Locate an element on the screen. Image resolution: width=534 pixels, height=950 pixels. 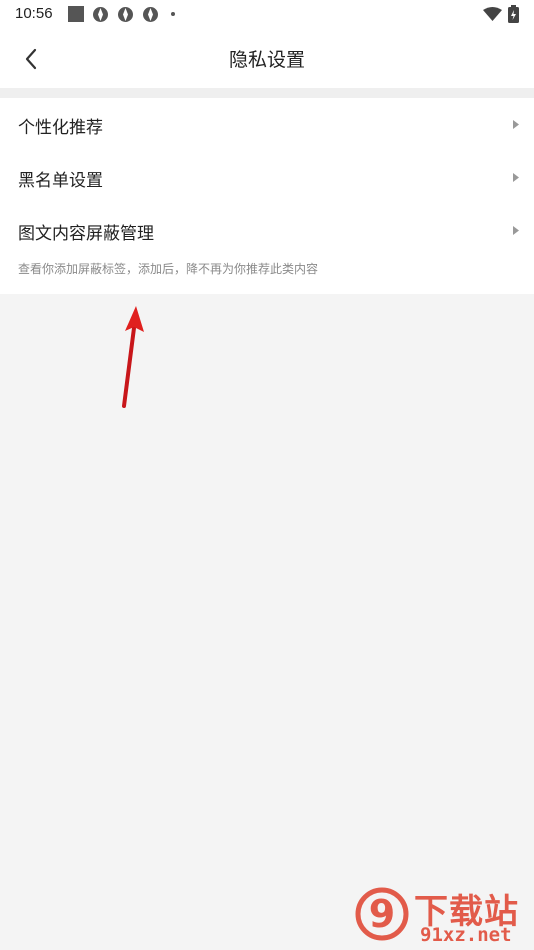
svg-text: 9 is located at coordinates (382, 914).